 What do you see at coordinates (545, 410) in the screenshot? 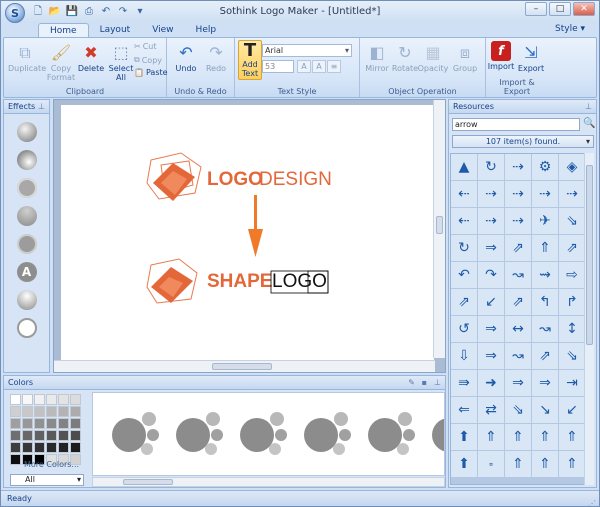
I see `resource-arrow-icon: ↘` at bounding box center [545, 410].